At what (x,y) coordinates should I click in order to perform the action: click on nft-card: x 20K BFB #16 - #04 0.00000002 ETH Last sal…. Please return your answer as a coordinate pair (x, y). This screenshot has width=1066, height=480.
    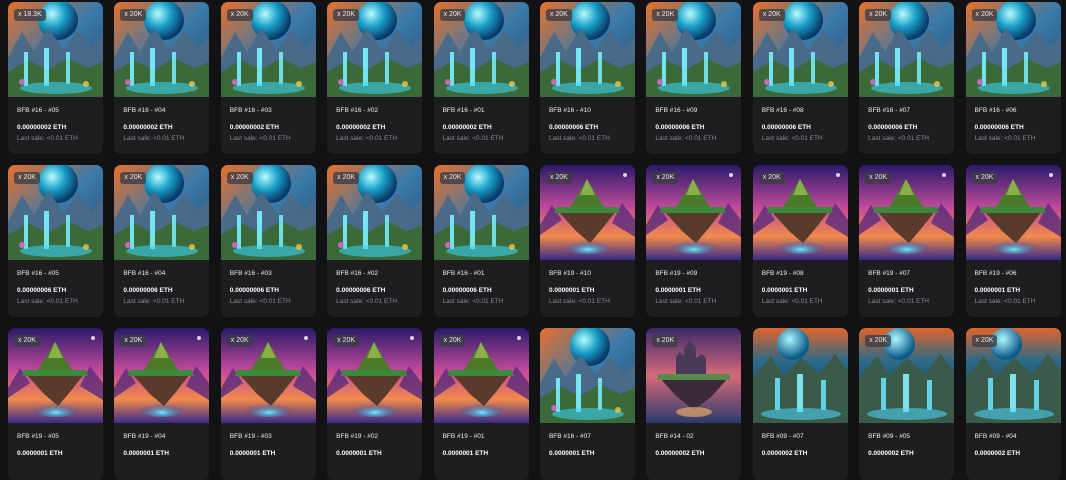
    Looking at the image, I should click on (162, 78).